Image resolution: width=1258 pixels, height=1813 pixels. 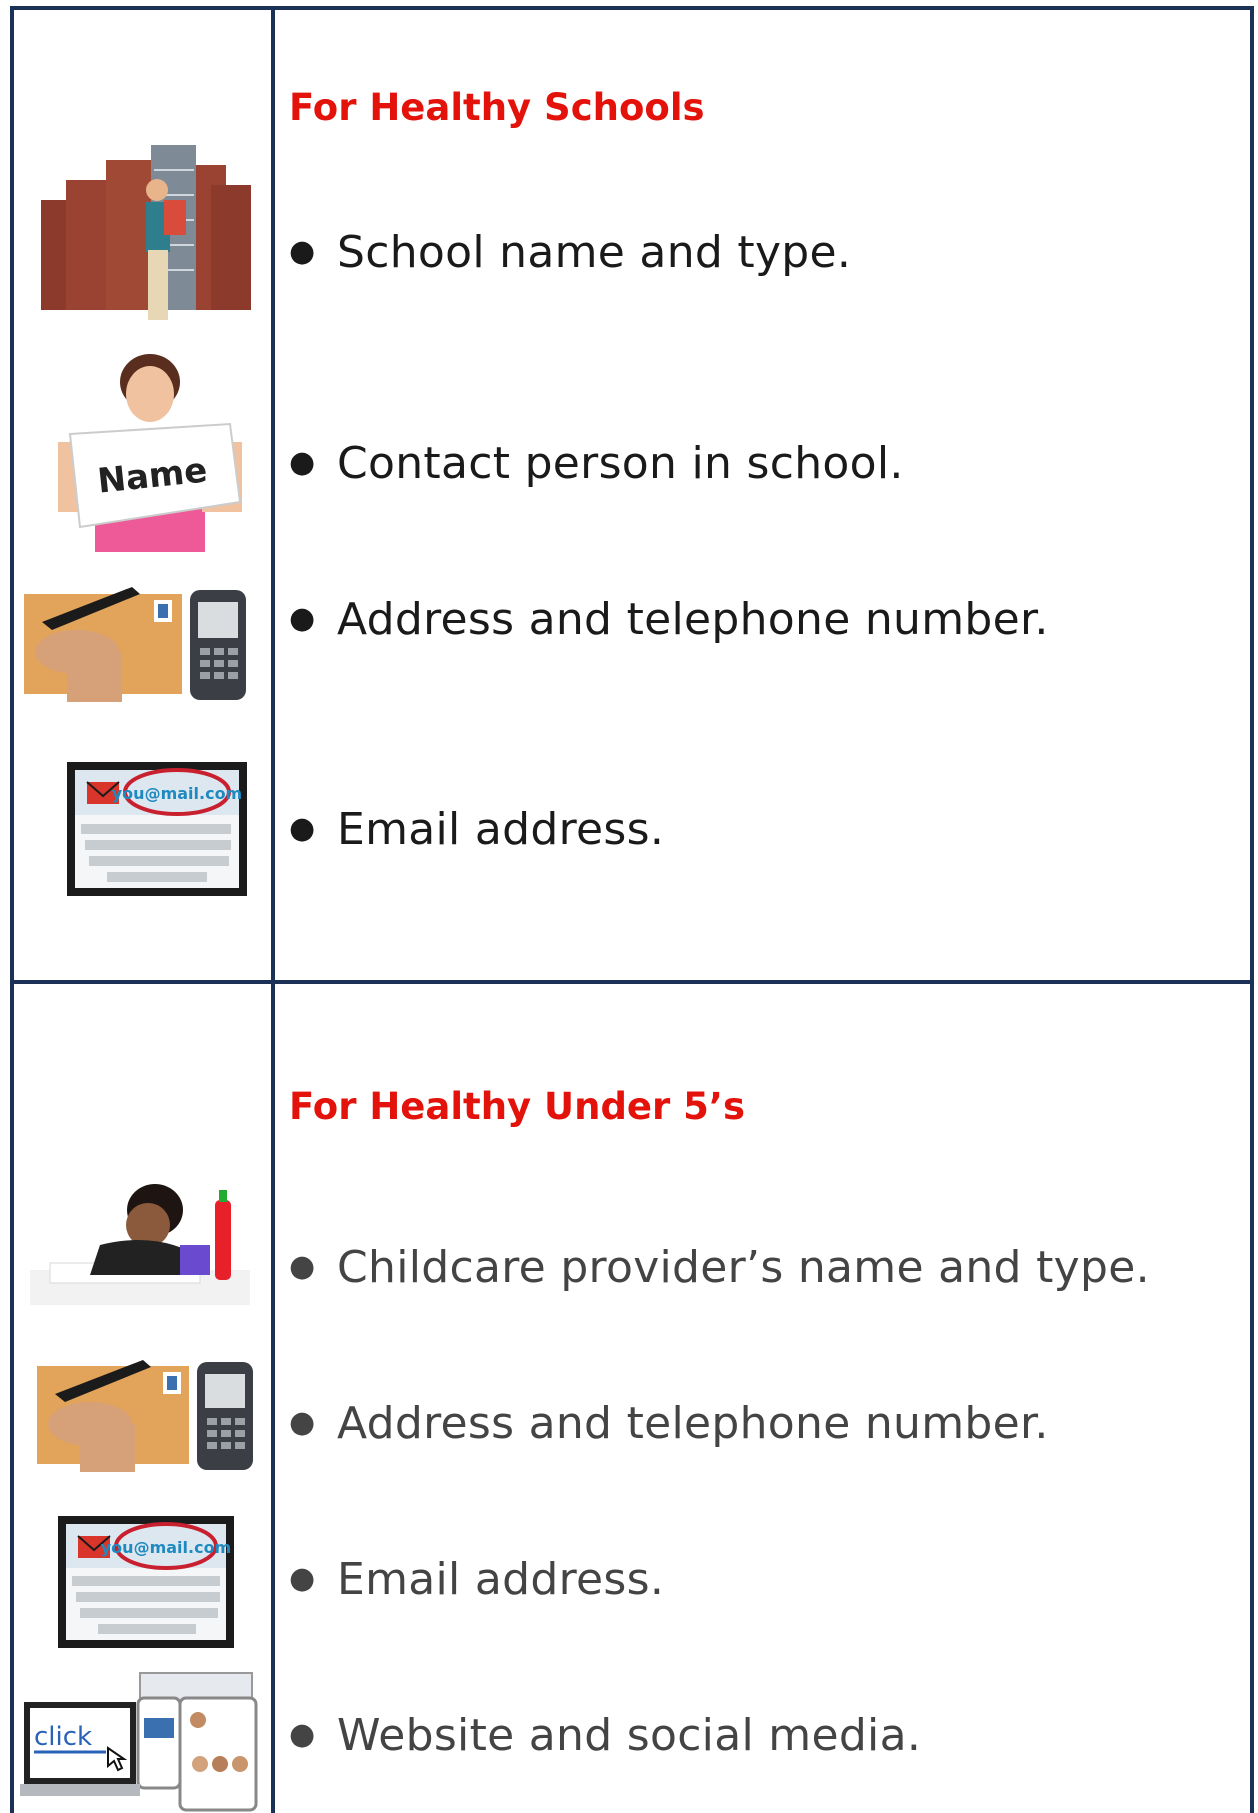 What do you see at coordinates (594, 252) in the screenshot?
I see `item-text: School name and type.` at bounding box center [594, 252].